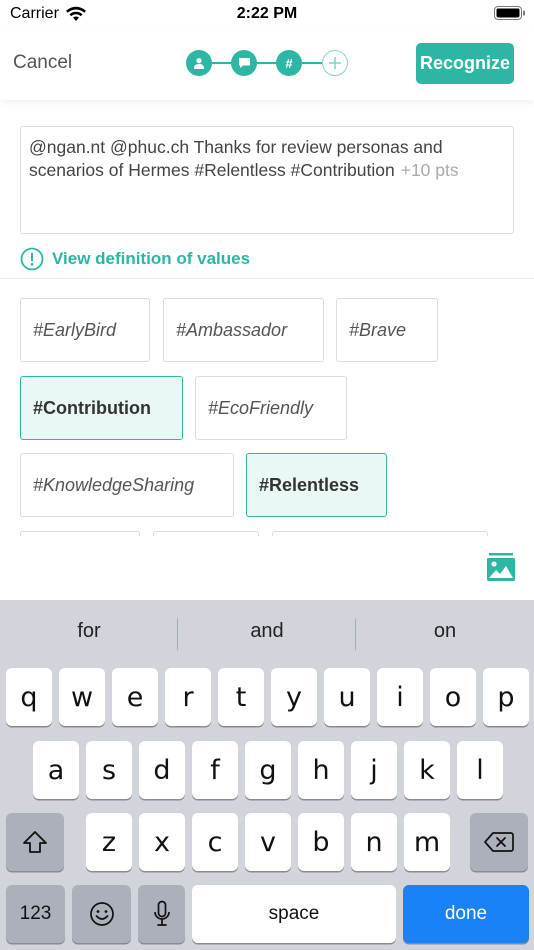 This screenshot has height=950, width=534. What do you see at coordinates (321, 770) in the screenshot?
I see `key-h: h` at bounding box center [321, 770].